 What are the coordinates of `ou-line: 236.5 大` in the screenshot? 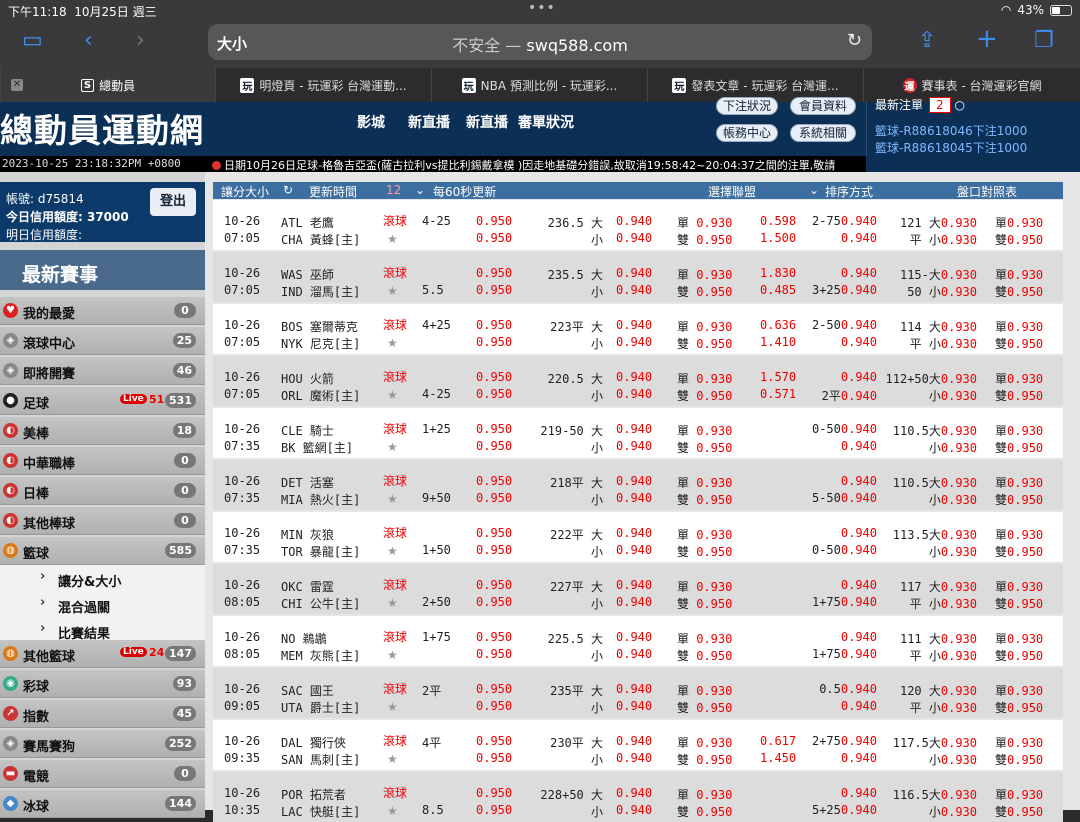 It's located at (575, 222).